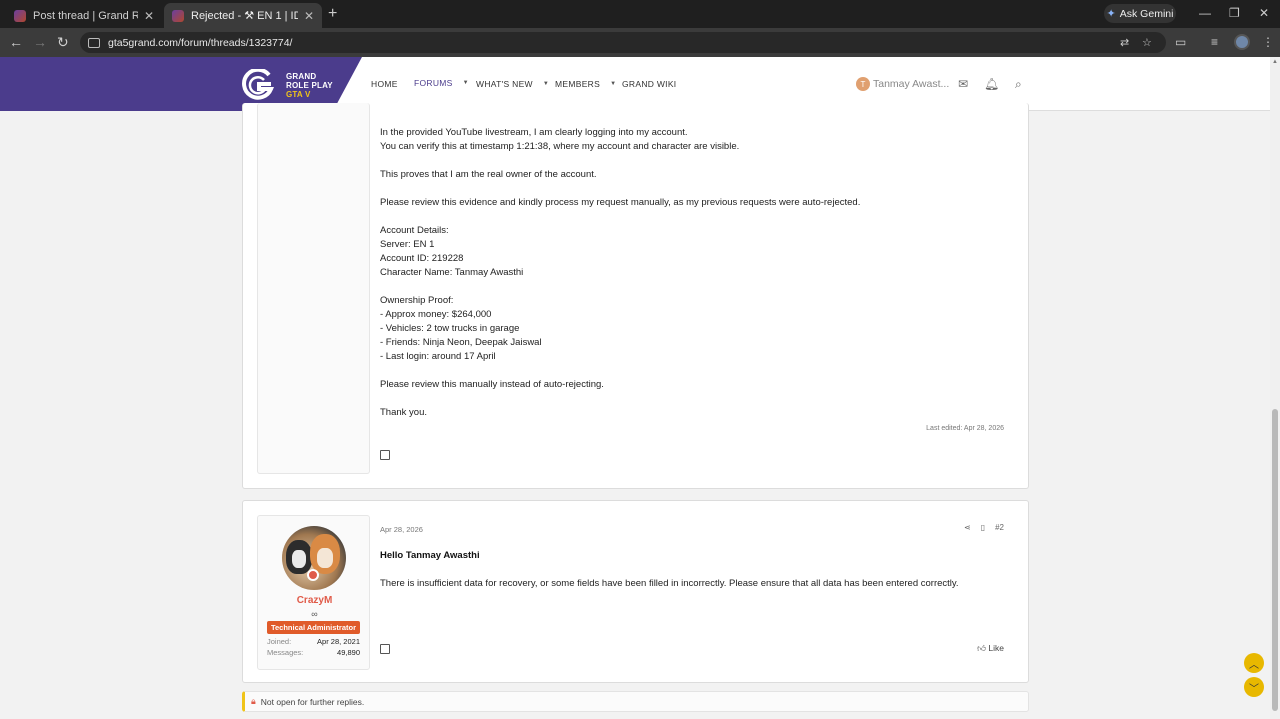 The height and width of the screenshot is (719, 1280). Describe the element at coordinates (1205, 13) in the screenshot. I see `minimize-icon: —` at that location.